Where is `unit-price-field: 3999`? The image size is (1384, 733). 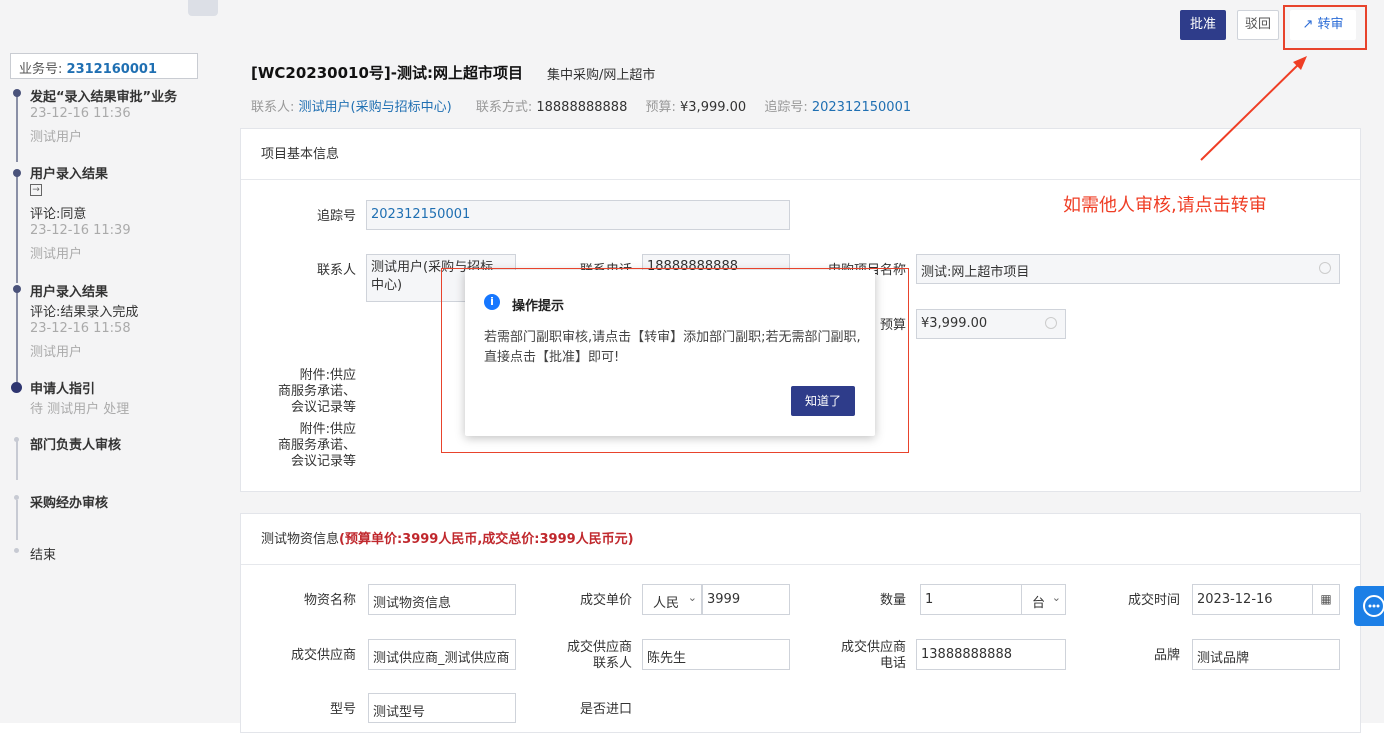 unit-price-field: 3999 is located at coordinates (746, 599).